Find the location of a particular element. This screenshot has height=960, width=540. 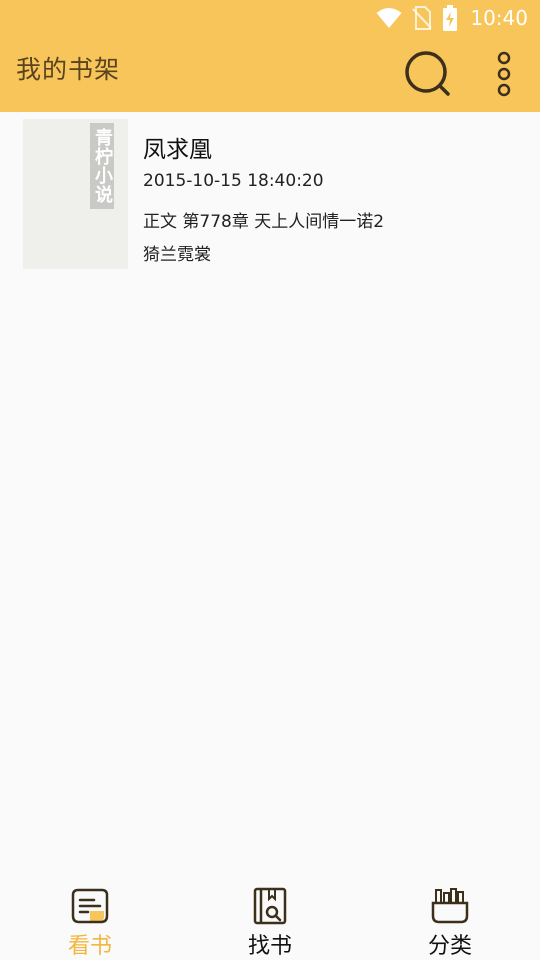

bottom-navigation: 看书 找书 分类 is located at coordinates (270, 920).